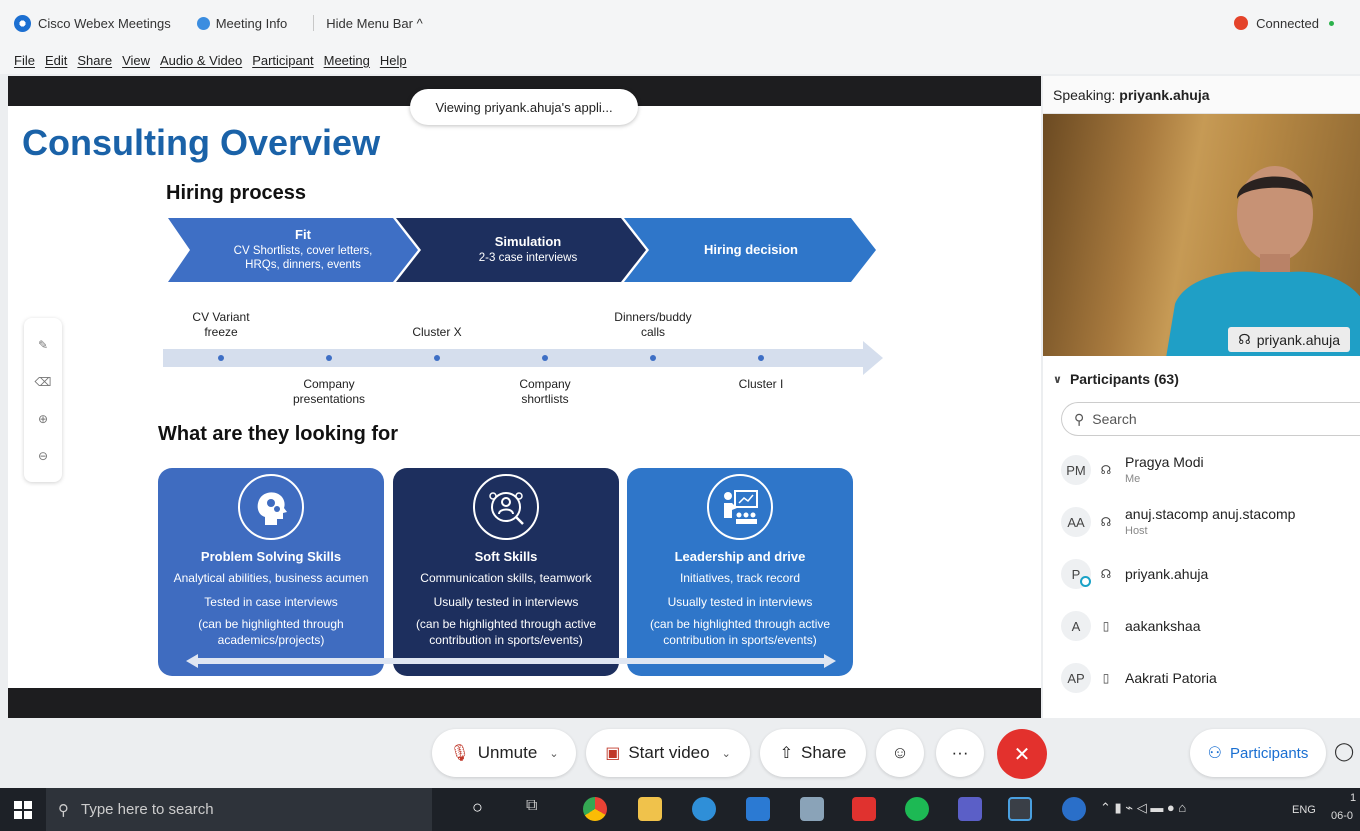  Describe the element at coordinates (545, 384) in the screenshot. I see `timeline-label: Company` at that location.